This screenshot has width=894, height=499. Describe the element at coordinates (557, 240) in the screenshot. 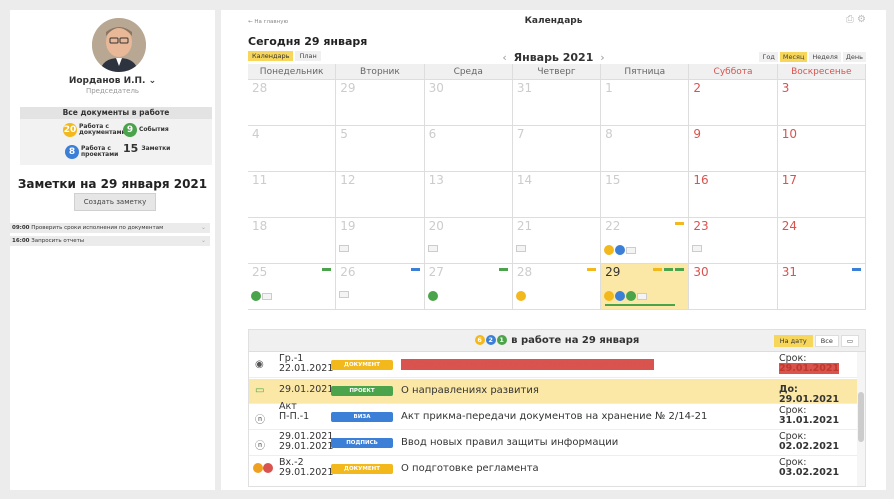

I see `calendar-day: 21` at that location.